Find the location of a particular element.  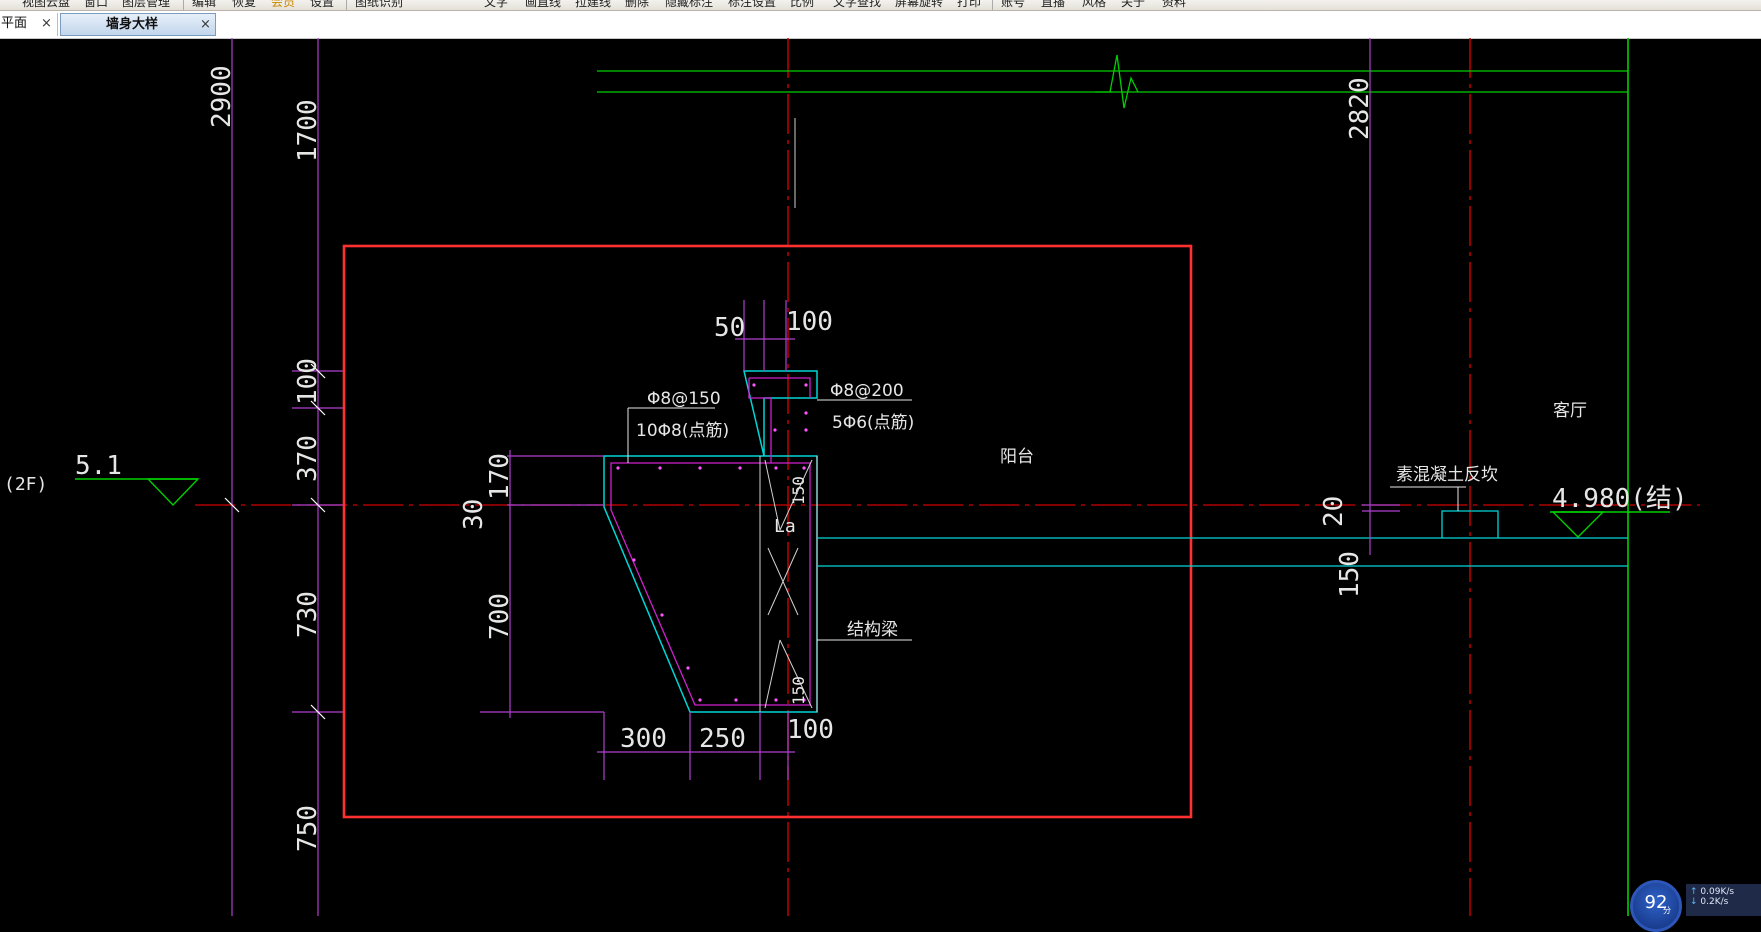

rebar-label-left-bottom: 10Φ8(点筋) is located at coordinates (682, 431).